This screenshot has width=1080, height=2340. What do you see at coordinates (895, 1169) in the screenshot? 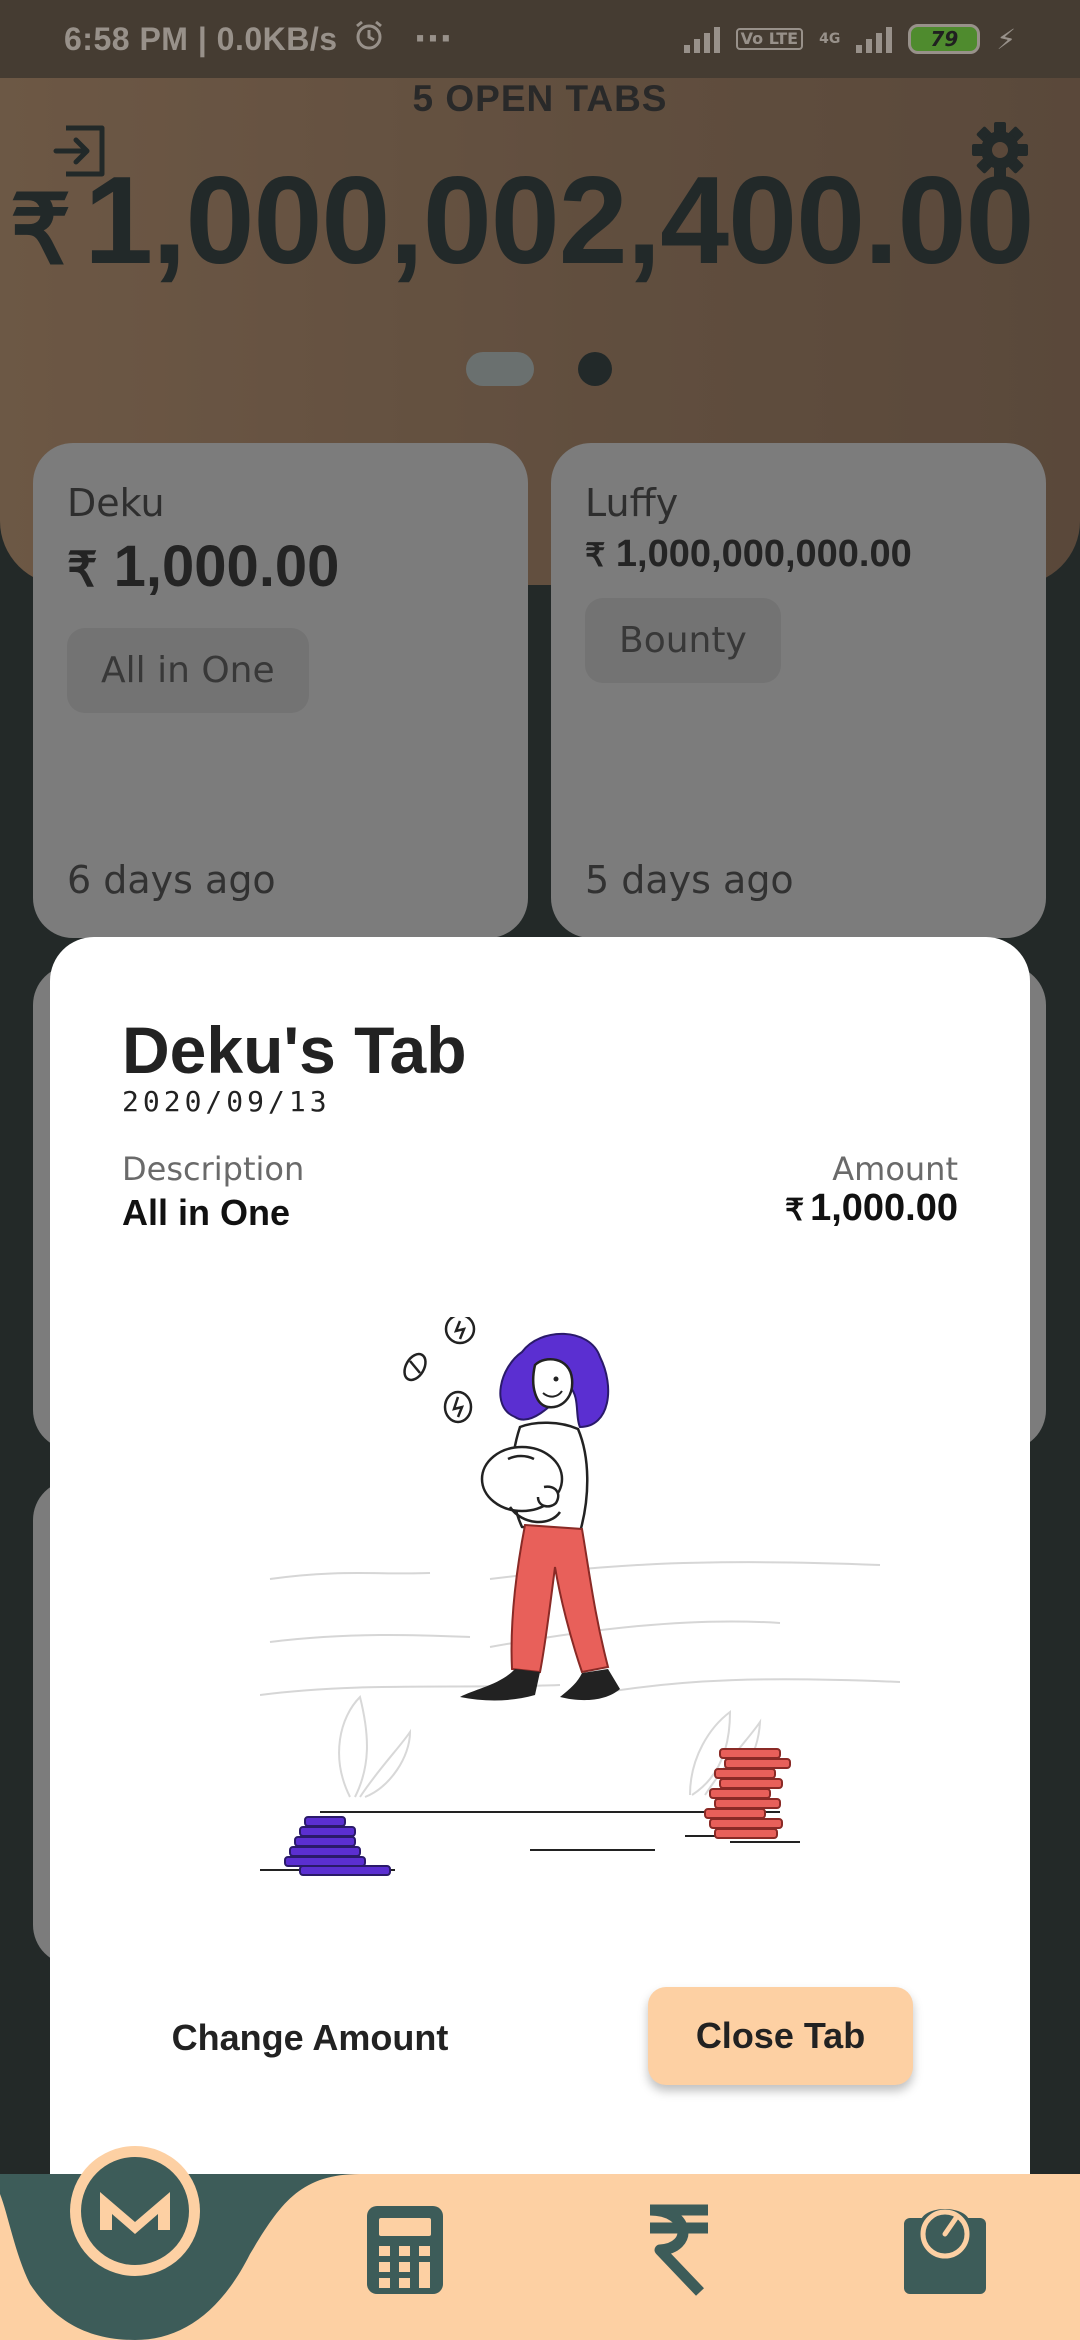
I see `amount-label: Amount` at bounding box center [895, 1169].